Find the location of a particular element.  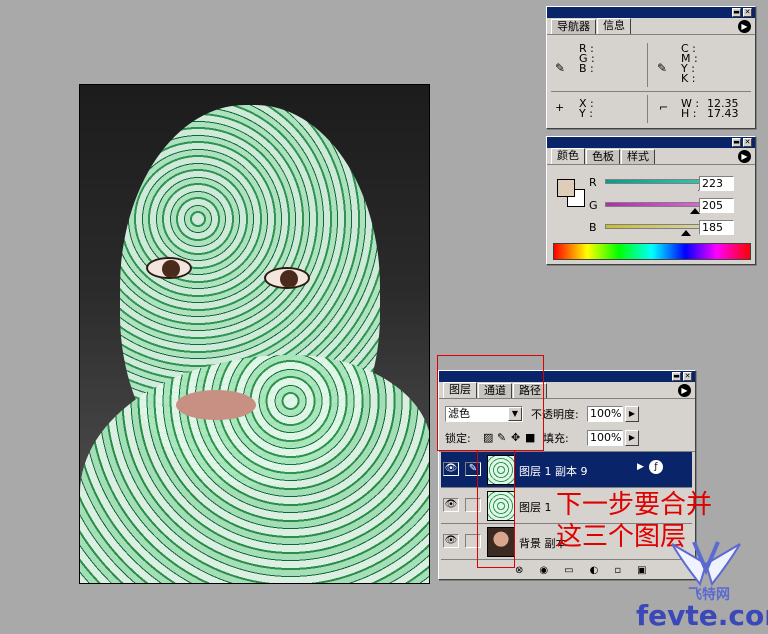

eyedropper-cmyk-icon: ✎ is located at coordinates (662, 68).